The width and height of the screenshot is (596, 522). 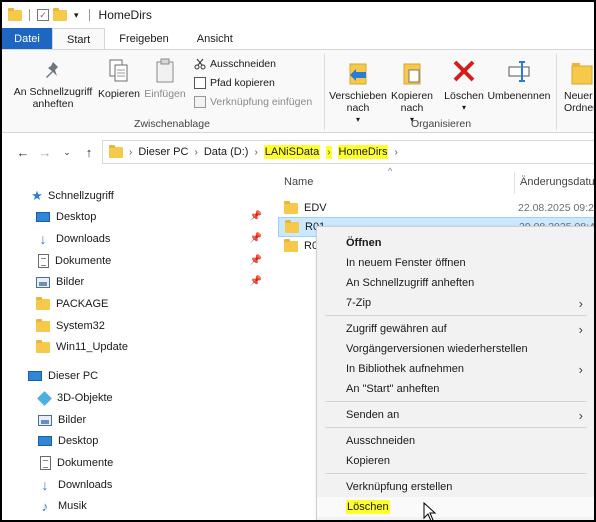 What do you see at coordinates (27, 39) in the screenshot?
I see `tab-file: Datei` at bounding box center [27, 39].